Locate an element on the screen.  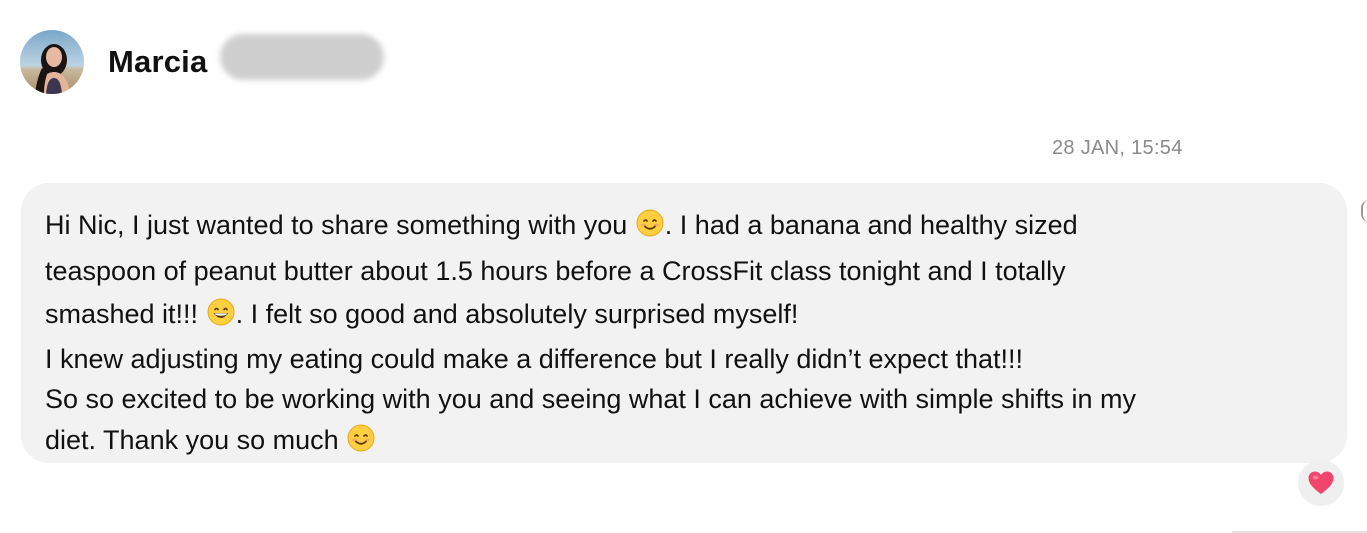
message-text: diet. Thank you so much is located at coordinates (192, 440).